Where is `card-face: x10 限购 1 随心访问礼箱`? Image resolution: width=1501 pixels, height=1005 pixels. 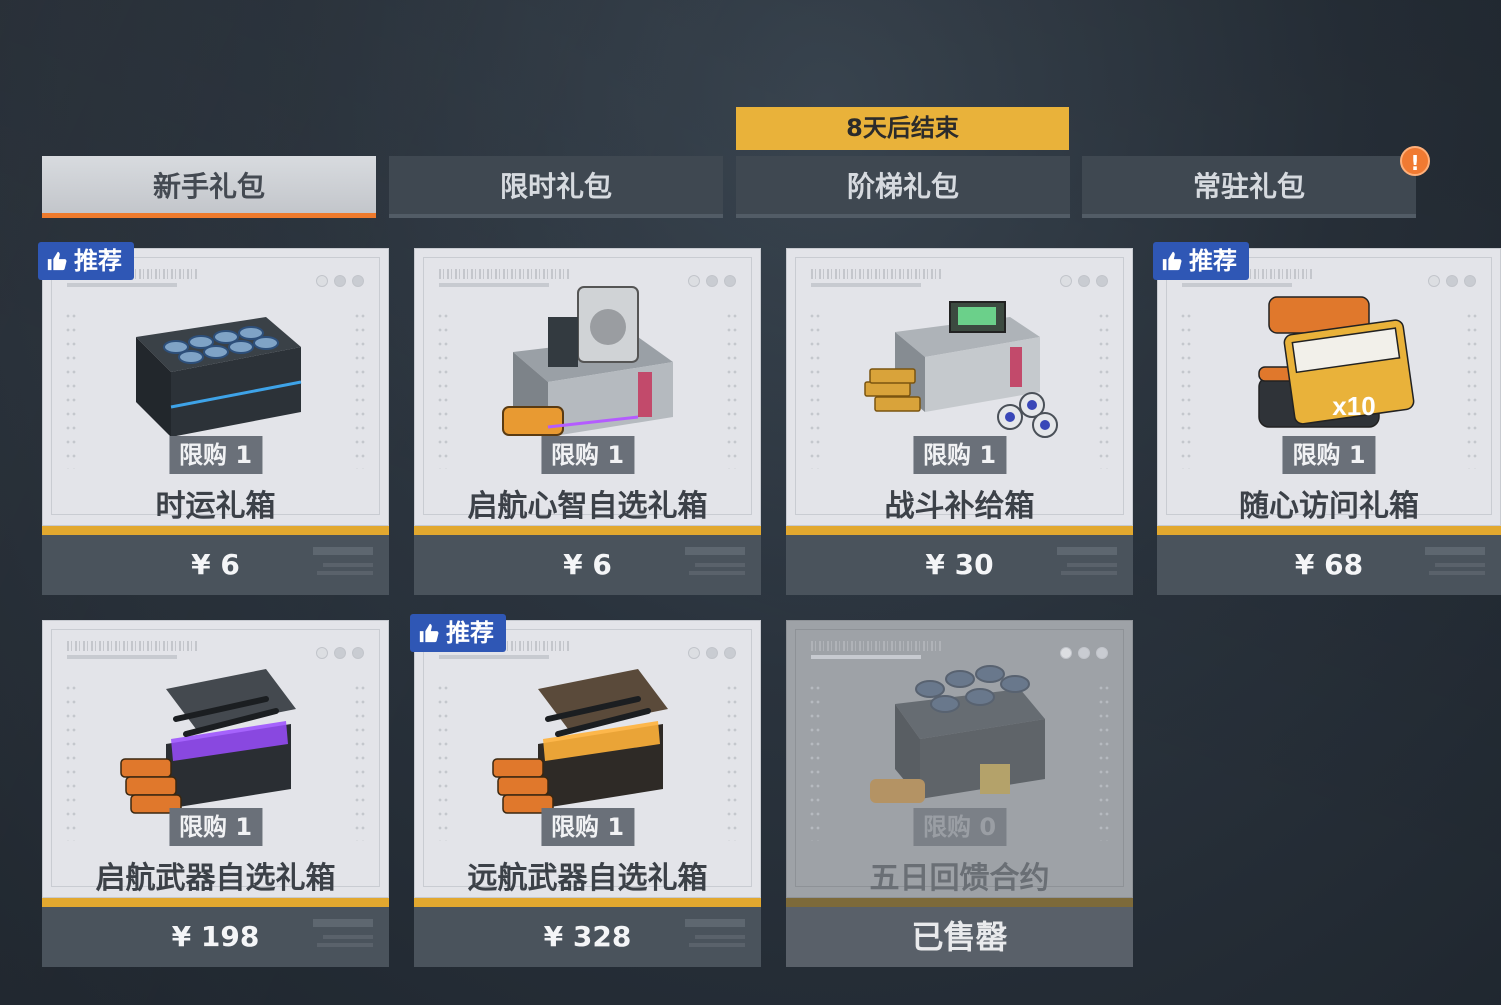 card-face: x10 限购 1 随心访问礼箱 is located at coordinates (1329, 387).